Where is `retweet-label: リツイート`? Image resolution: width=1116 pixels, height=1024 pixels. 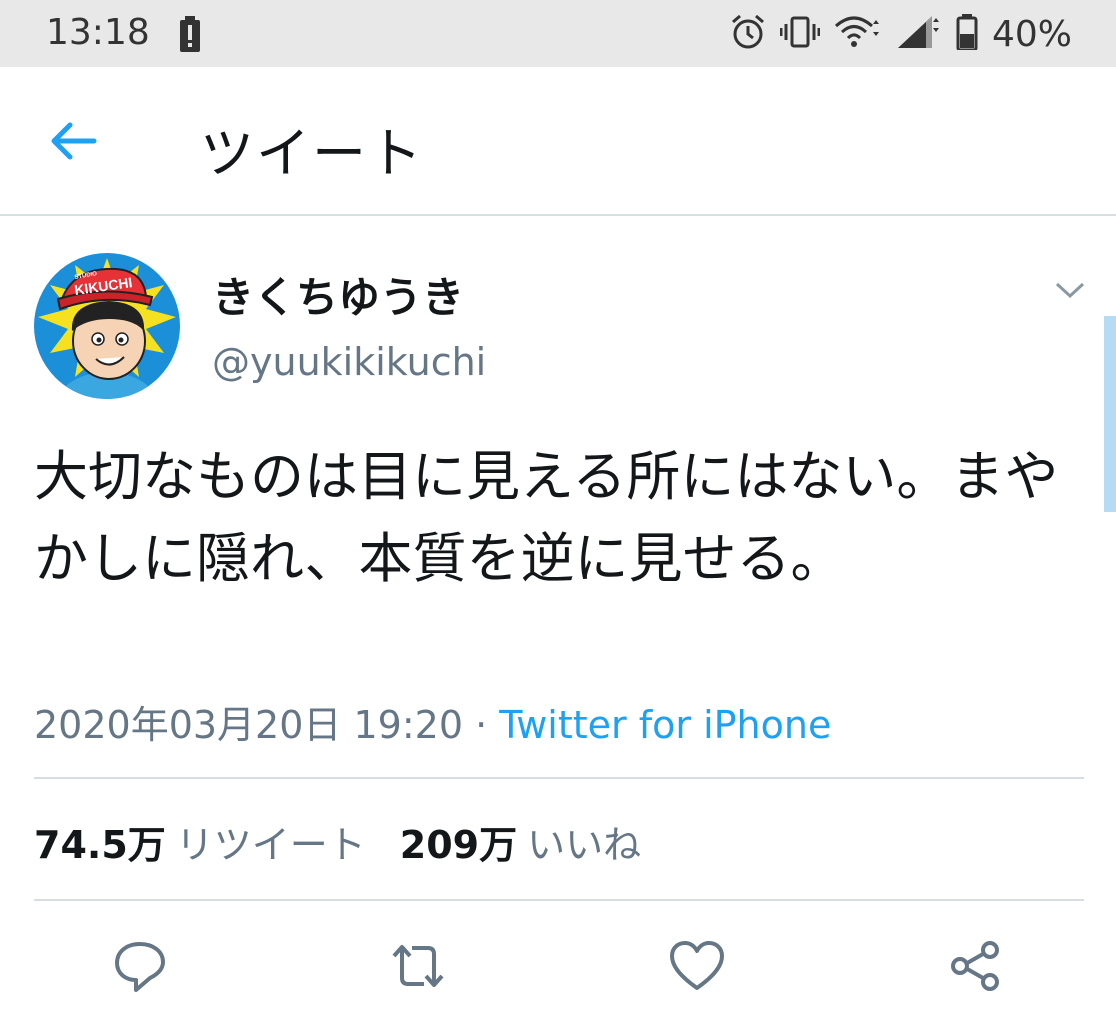
retweet-label: リツイート is located at coordinates (270, 845).